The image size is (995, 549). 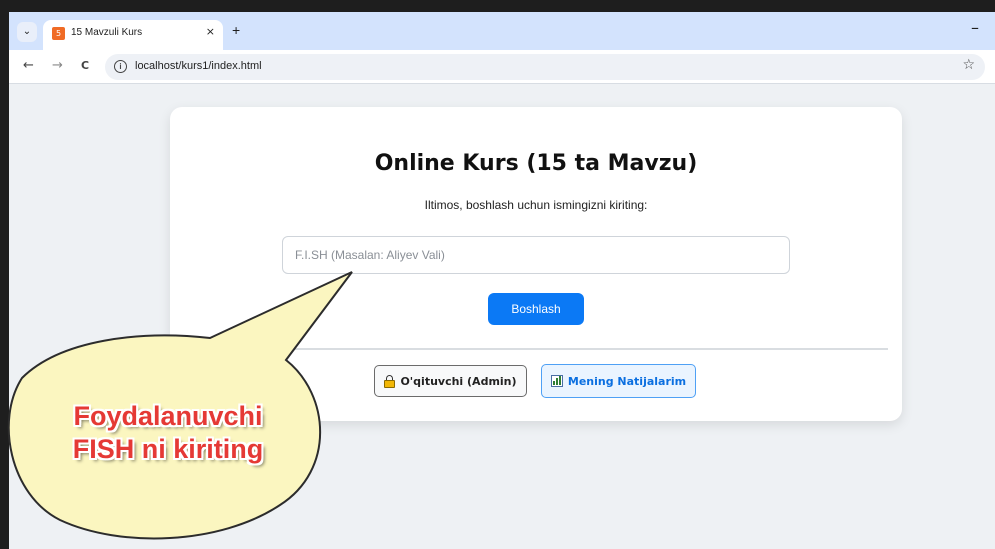 I want to click on admin-button: O'qituvchi (Admin), so click(x=450, y=381).